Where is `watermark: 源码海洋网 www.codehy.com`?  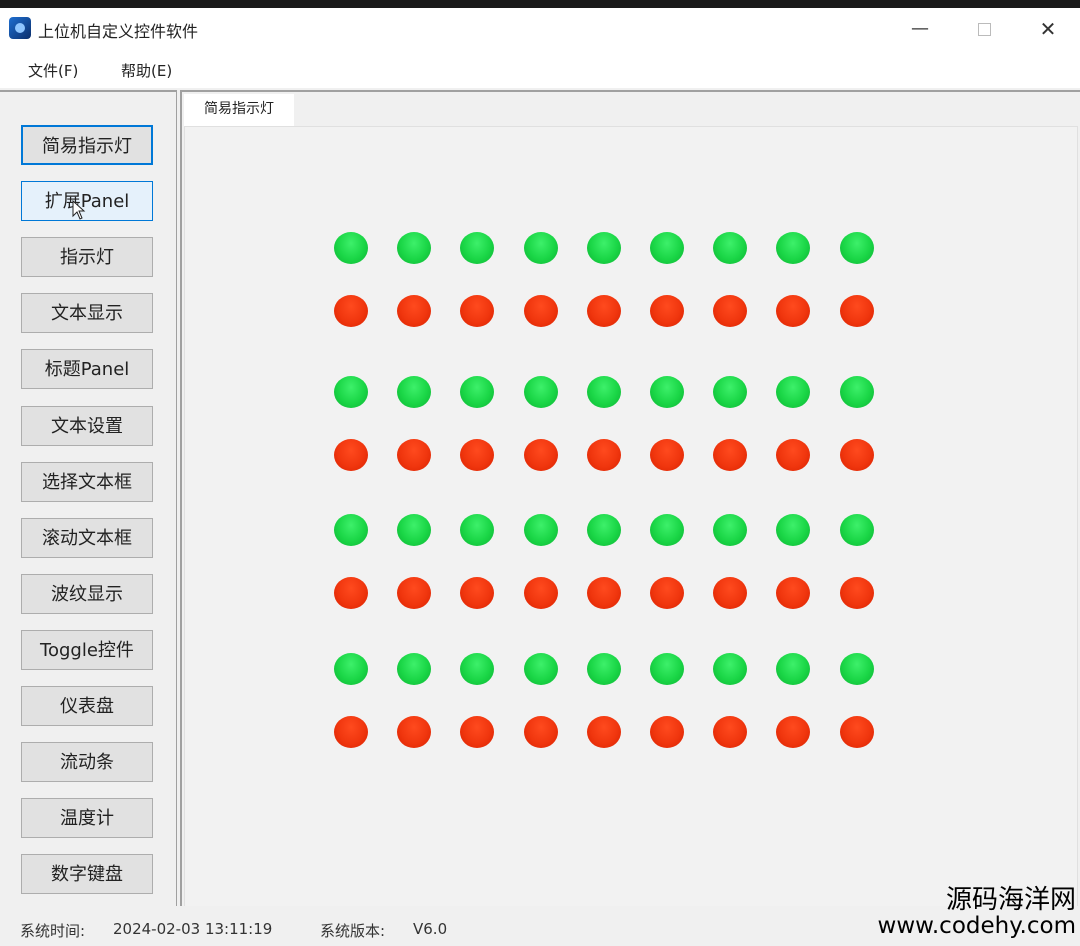 watermark: 源码海洋网 www.codehy.com is located at coordinates (977, 912).